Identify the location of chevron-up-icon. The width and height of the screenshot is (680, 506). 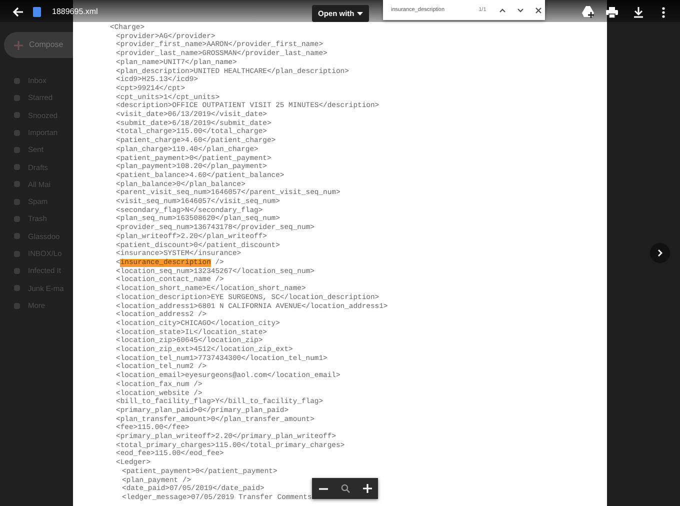
(502, 10).